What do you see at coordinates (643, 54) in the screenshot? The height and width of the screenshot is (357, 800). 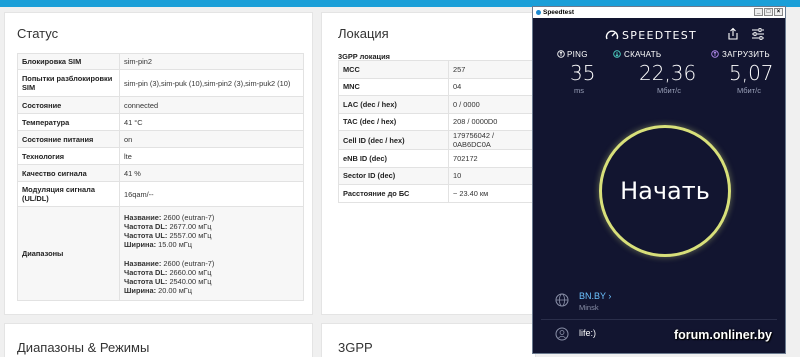 I see `download-label: СКАЧАТЬ` at bounding box center [643, 54].